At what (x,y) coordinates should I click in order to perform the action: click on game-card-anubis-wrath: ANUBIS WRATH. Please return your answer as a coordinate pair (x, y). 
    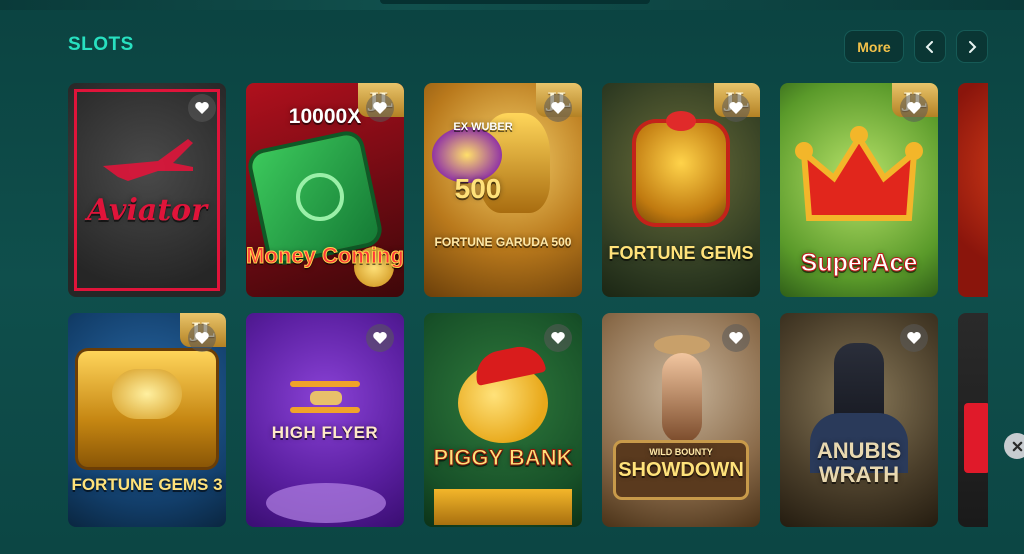
    Looking at the image, I should click on (859, 420).